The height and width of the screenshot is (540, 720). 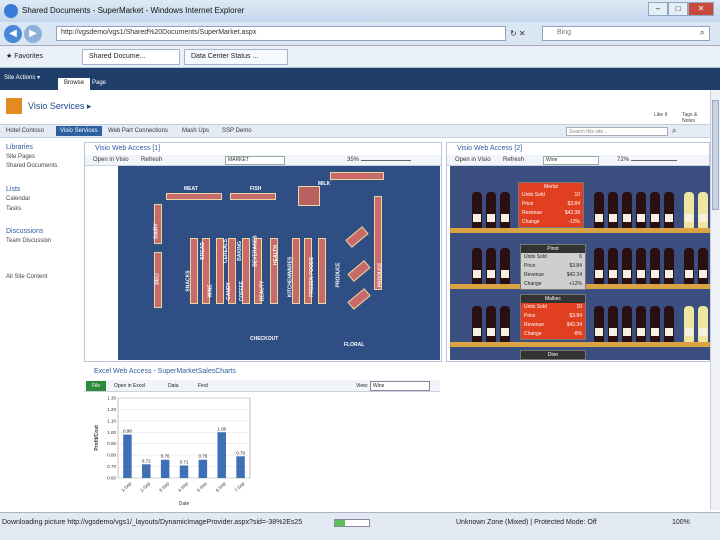 What do you see at coordinates (13, 189) in the screenshot?
I see `nav-lists: Lists` at bounding box center [13, 189].